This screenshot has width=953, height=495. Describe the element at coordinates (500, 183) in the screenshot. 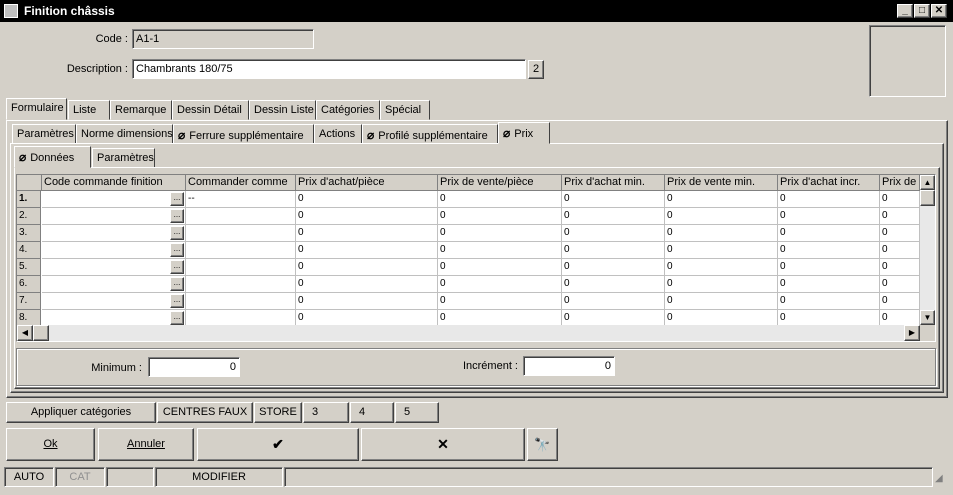

I see `grid-header: Prix de vente/pièce` at that location.